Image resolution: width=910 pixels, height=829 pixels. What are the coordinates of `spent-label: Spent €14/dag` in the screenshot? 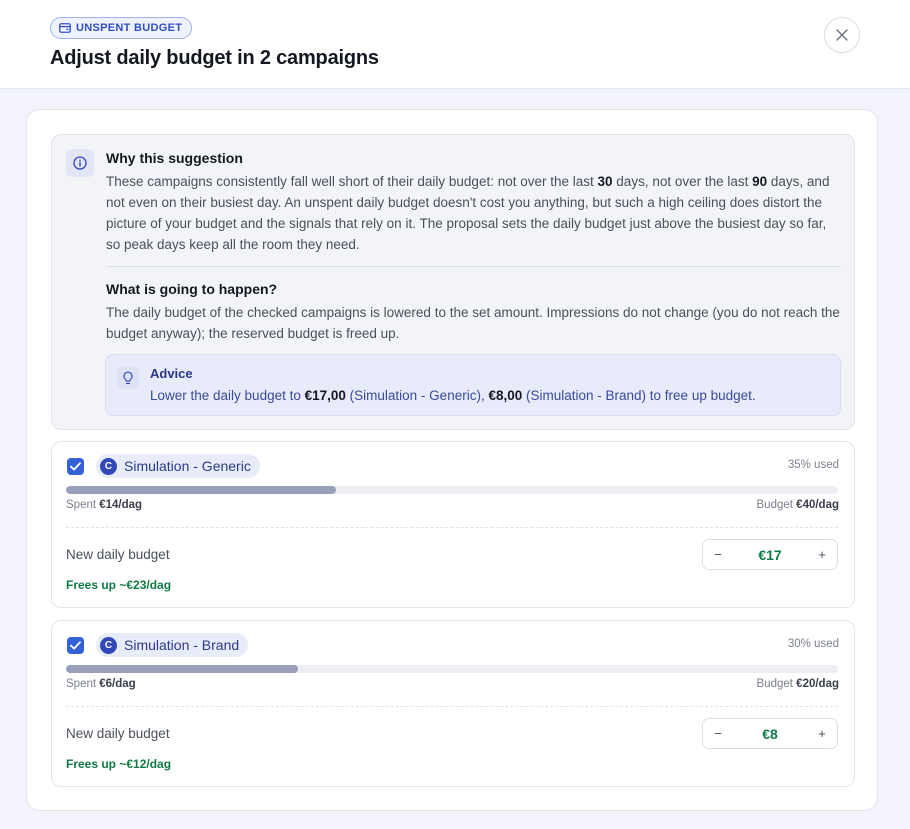 It's located at (104, 505).